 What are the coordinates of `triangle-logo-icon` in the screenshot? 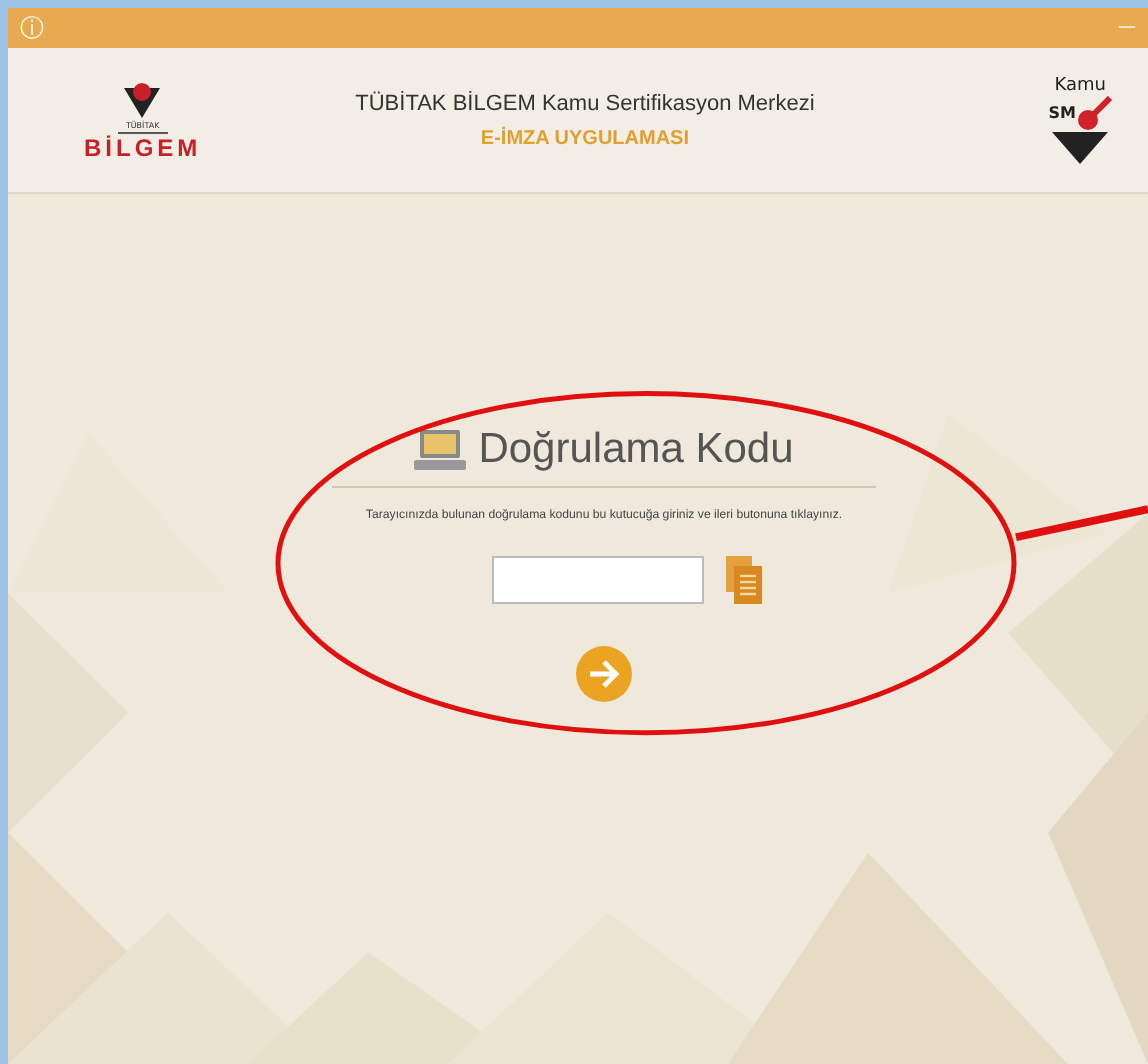 It's located at (1080, 147).